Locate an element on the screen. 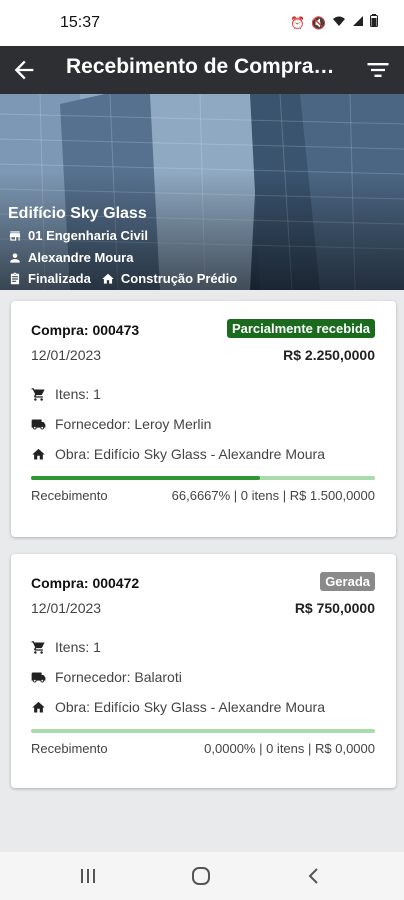 The width and height of the screenshot is (404, 900). supplier-name: Fornecedor: Balaroti is located at coordinates (118, 677).